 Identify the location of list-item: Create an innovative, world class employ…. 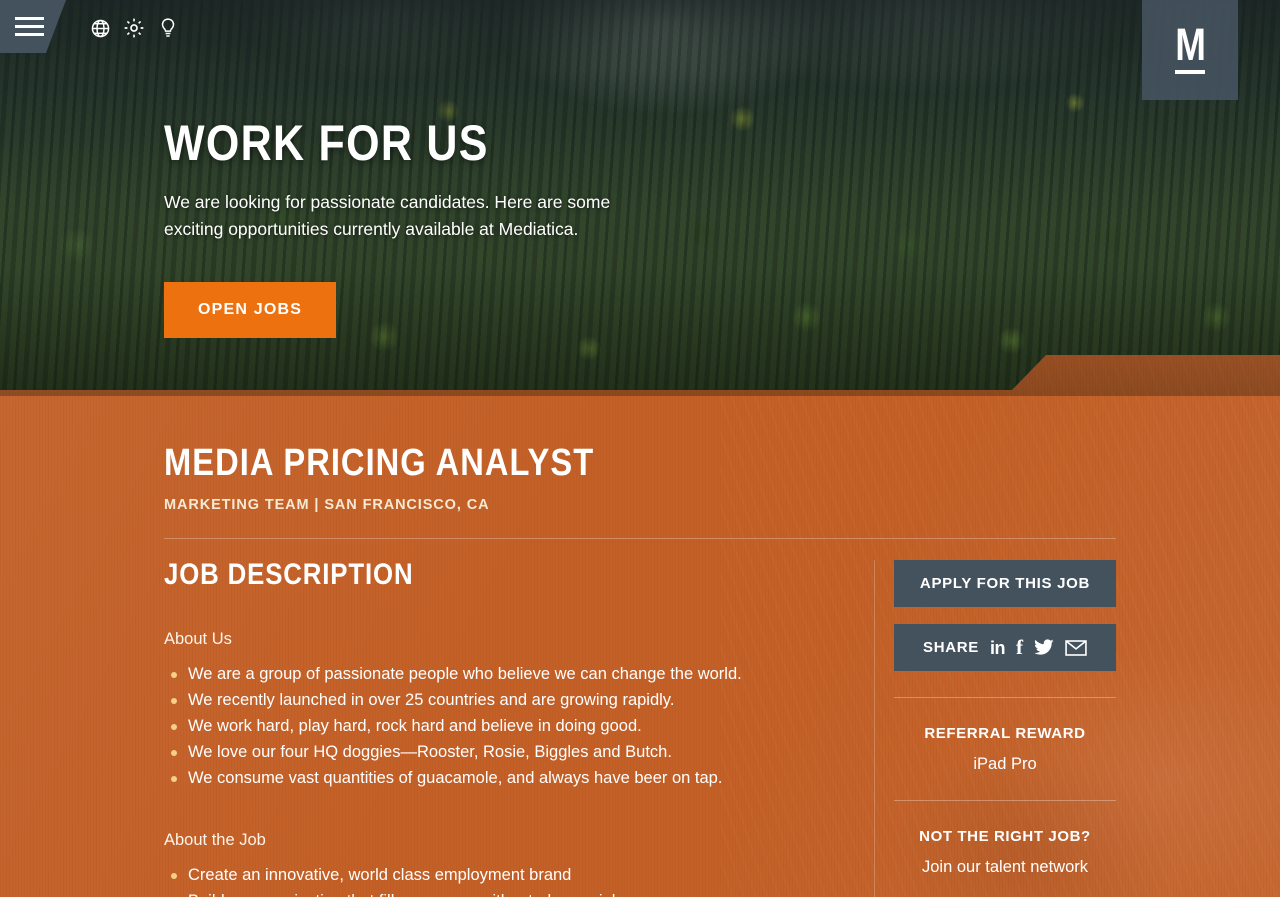
(514, 875).